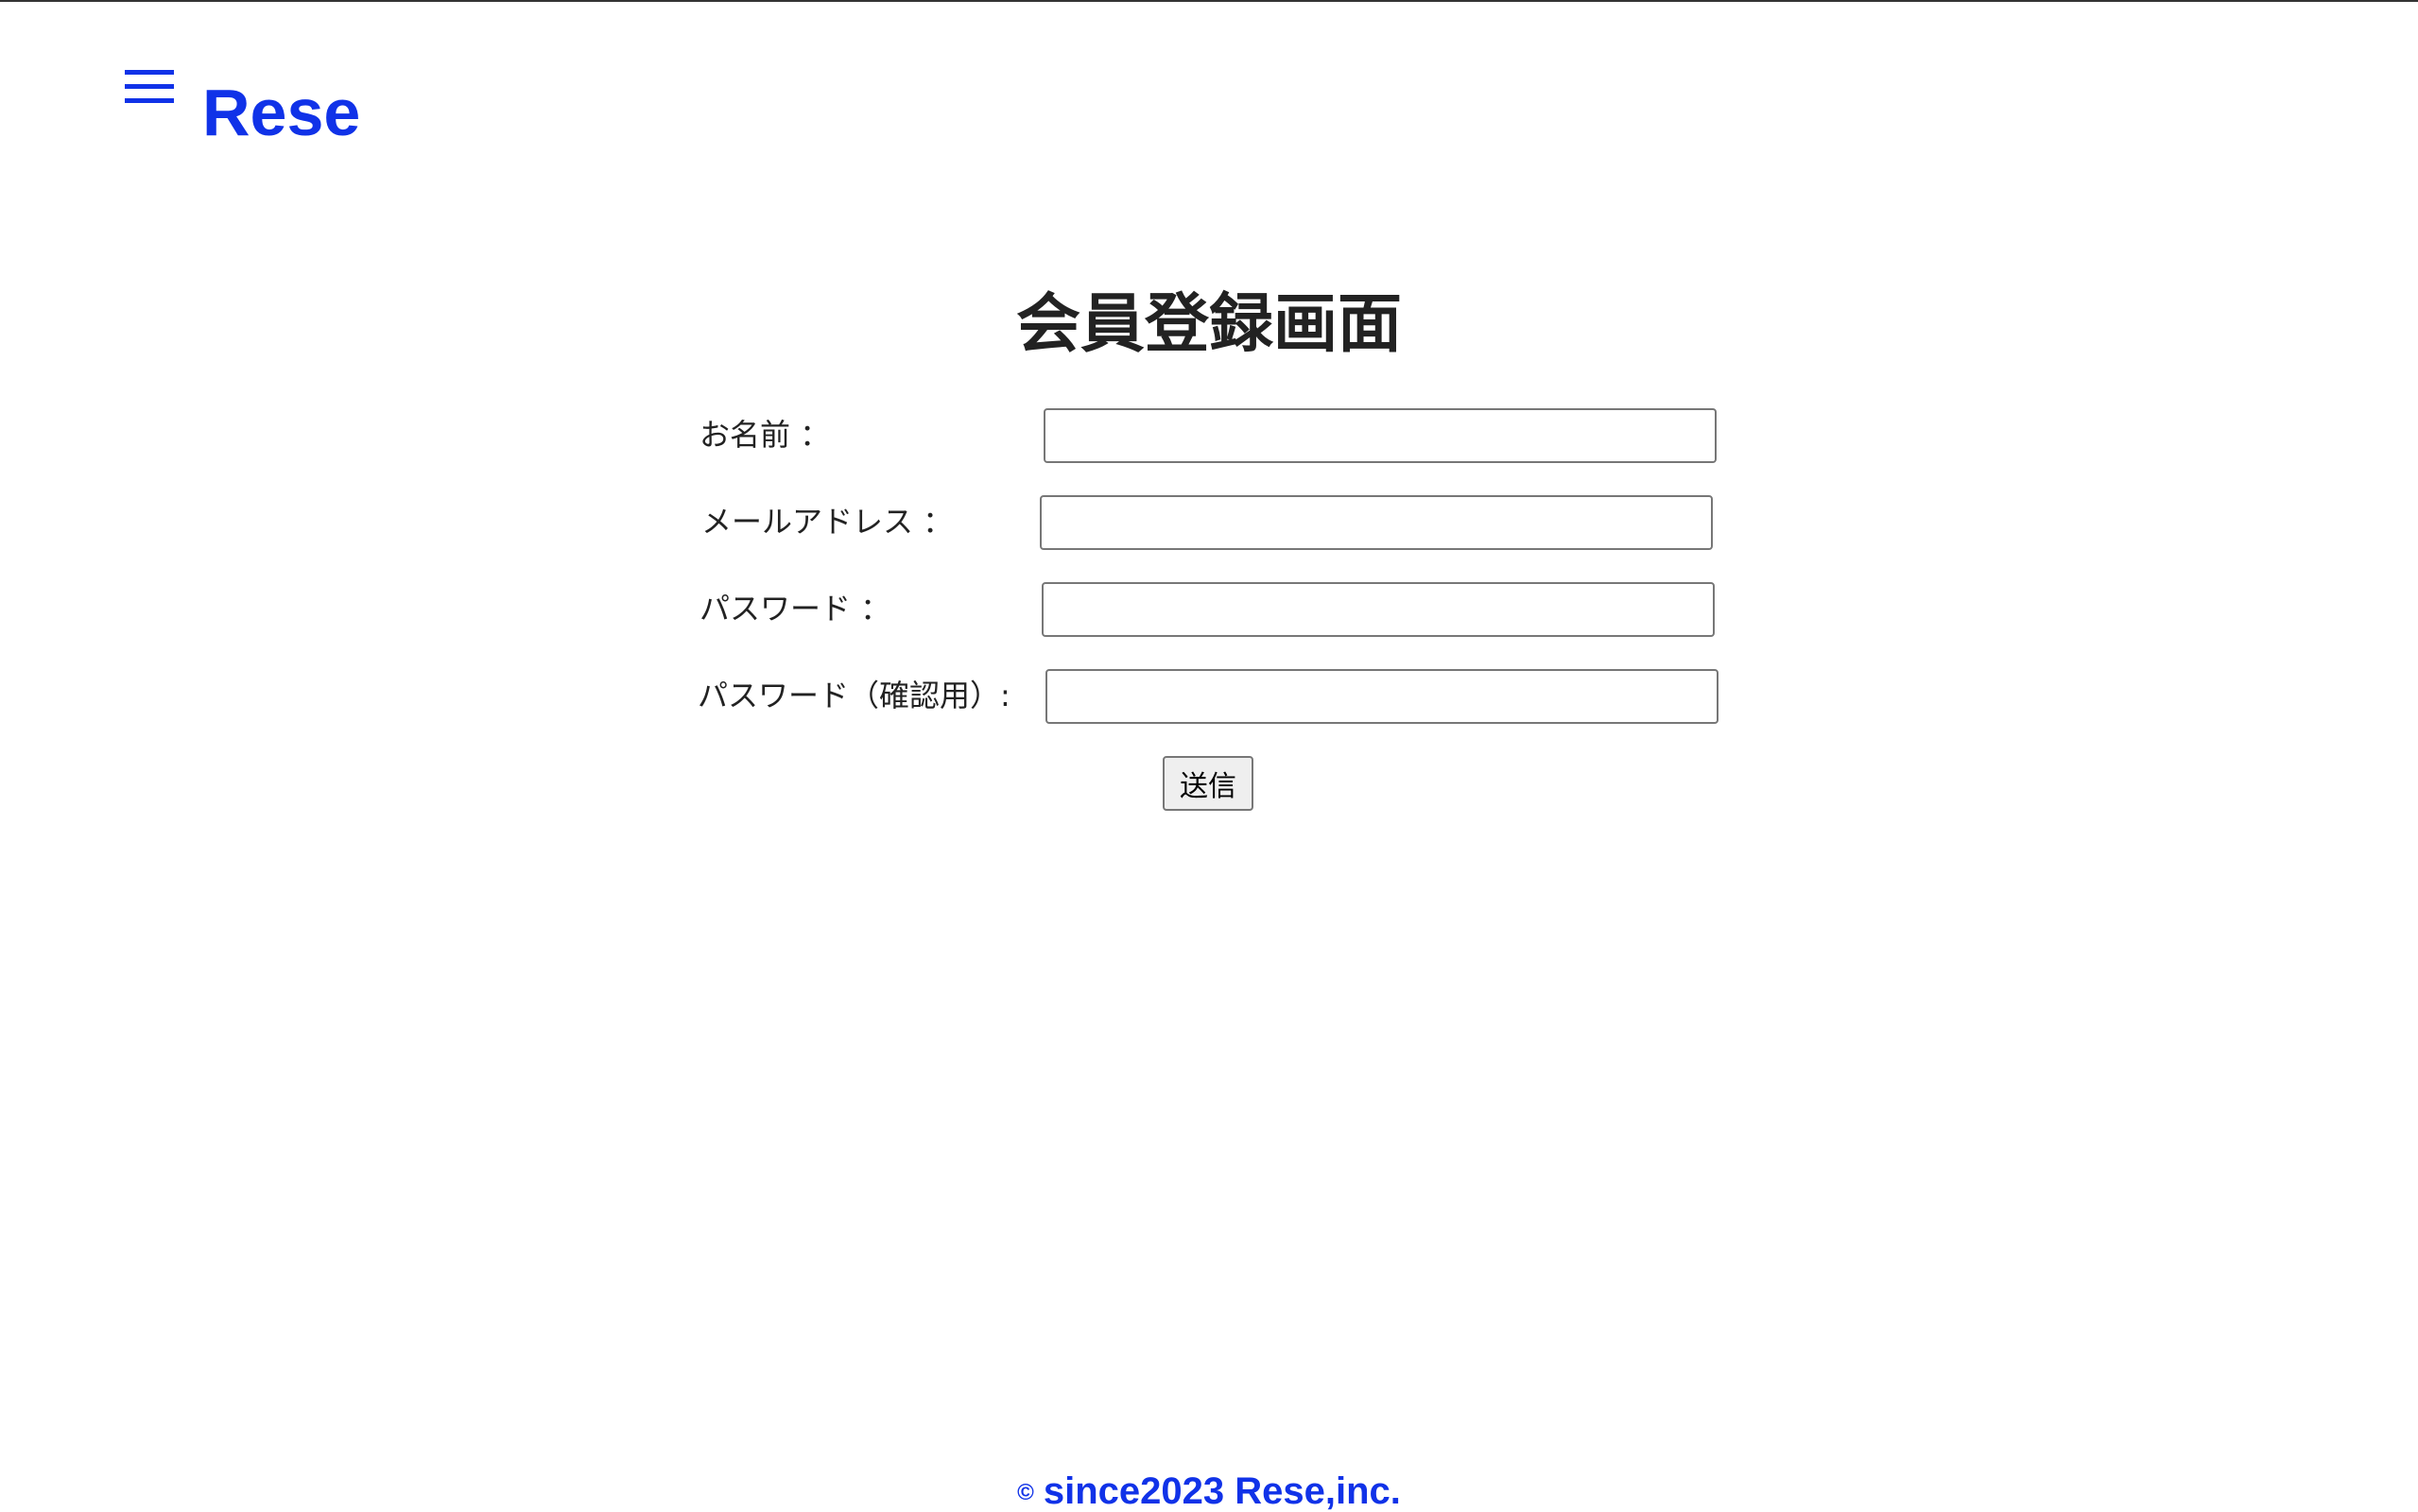 The height and width of the screenshot is (1512, 2418). What do you see at coordinates (281, 112) in the screenshot?
I see `logo: Rese` at bounding box center [281, 112].